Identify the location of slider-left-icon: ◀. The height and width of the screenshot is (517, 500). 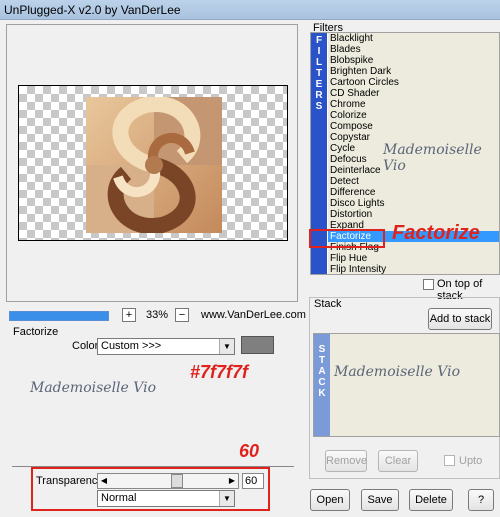
(104, 481).